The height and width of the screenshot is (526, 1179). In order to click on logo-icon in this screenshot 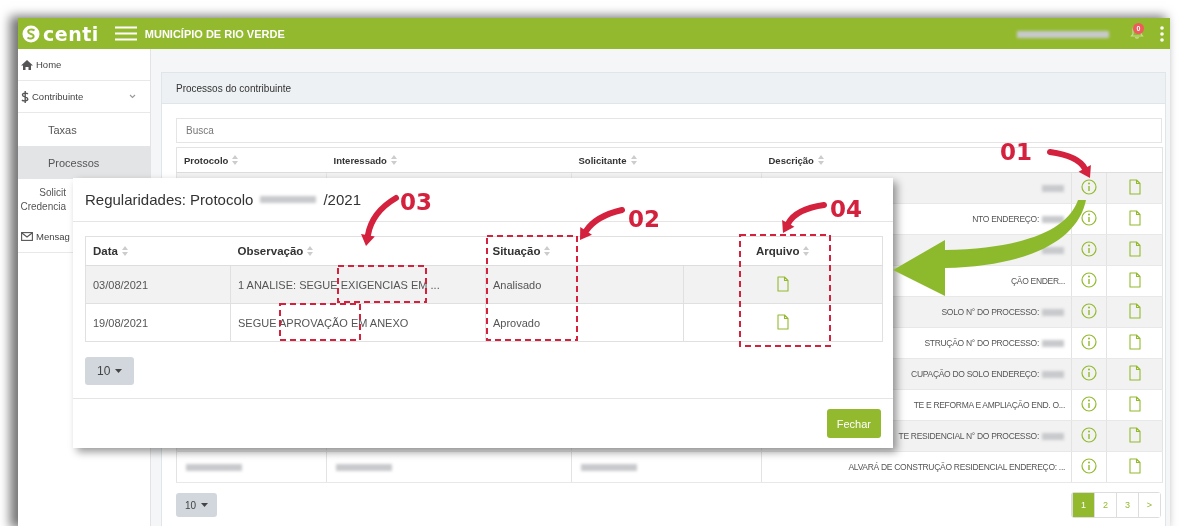, I will do `click(31, 33)`.